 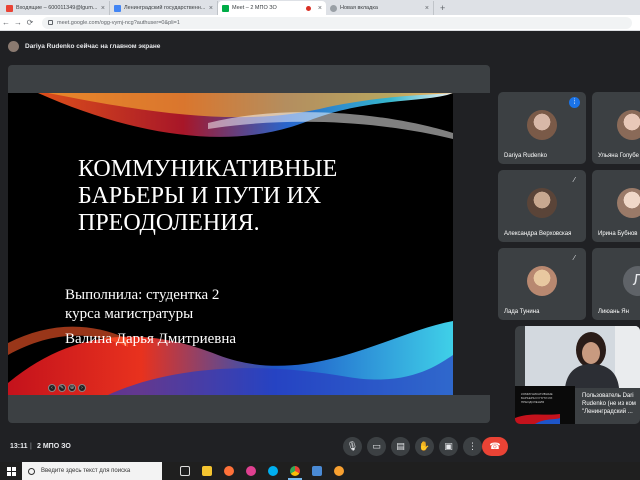 What do you see at coordinates (151, 339) in the screenshot?
I see `slide-line: Валина Дарья Дмитриевна` at bounding box center [151, 339].